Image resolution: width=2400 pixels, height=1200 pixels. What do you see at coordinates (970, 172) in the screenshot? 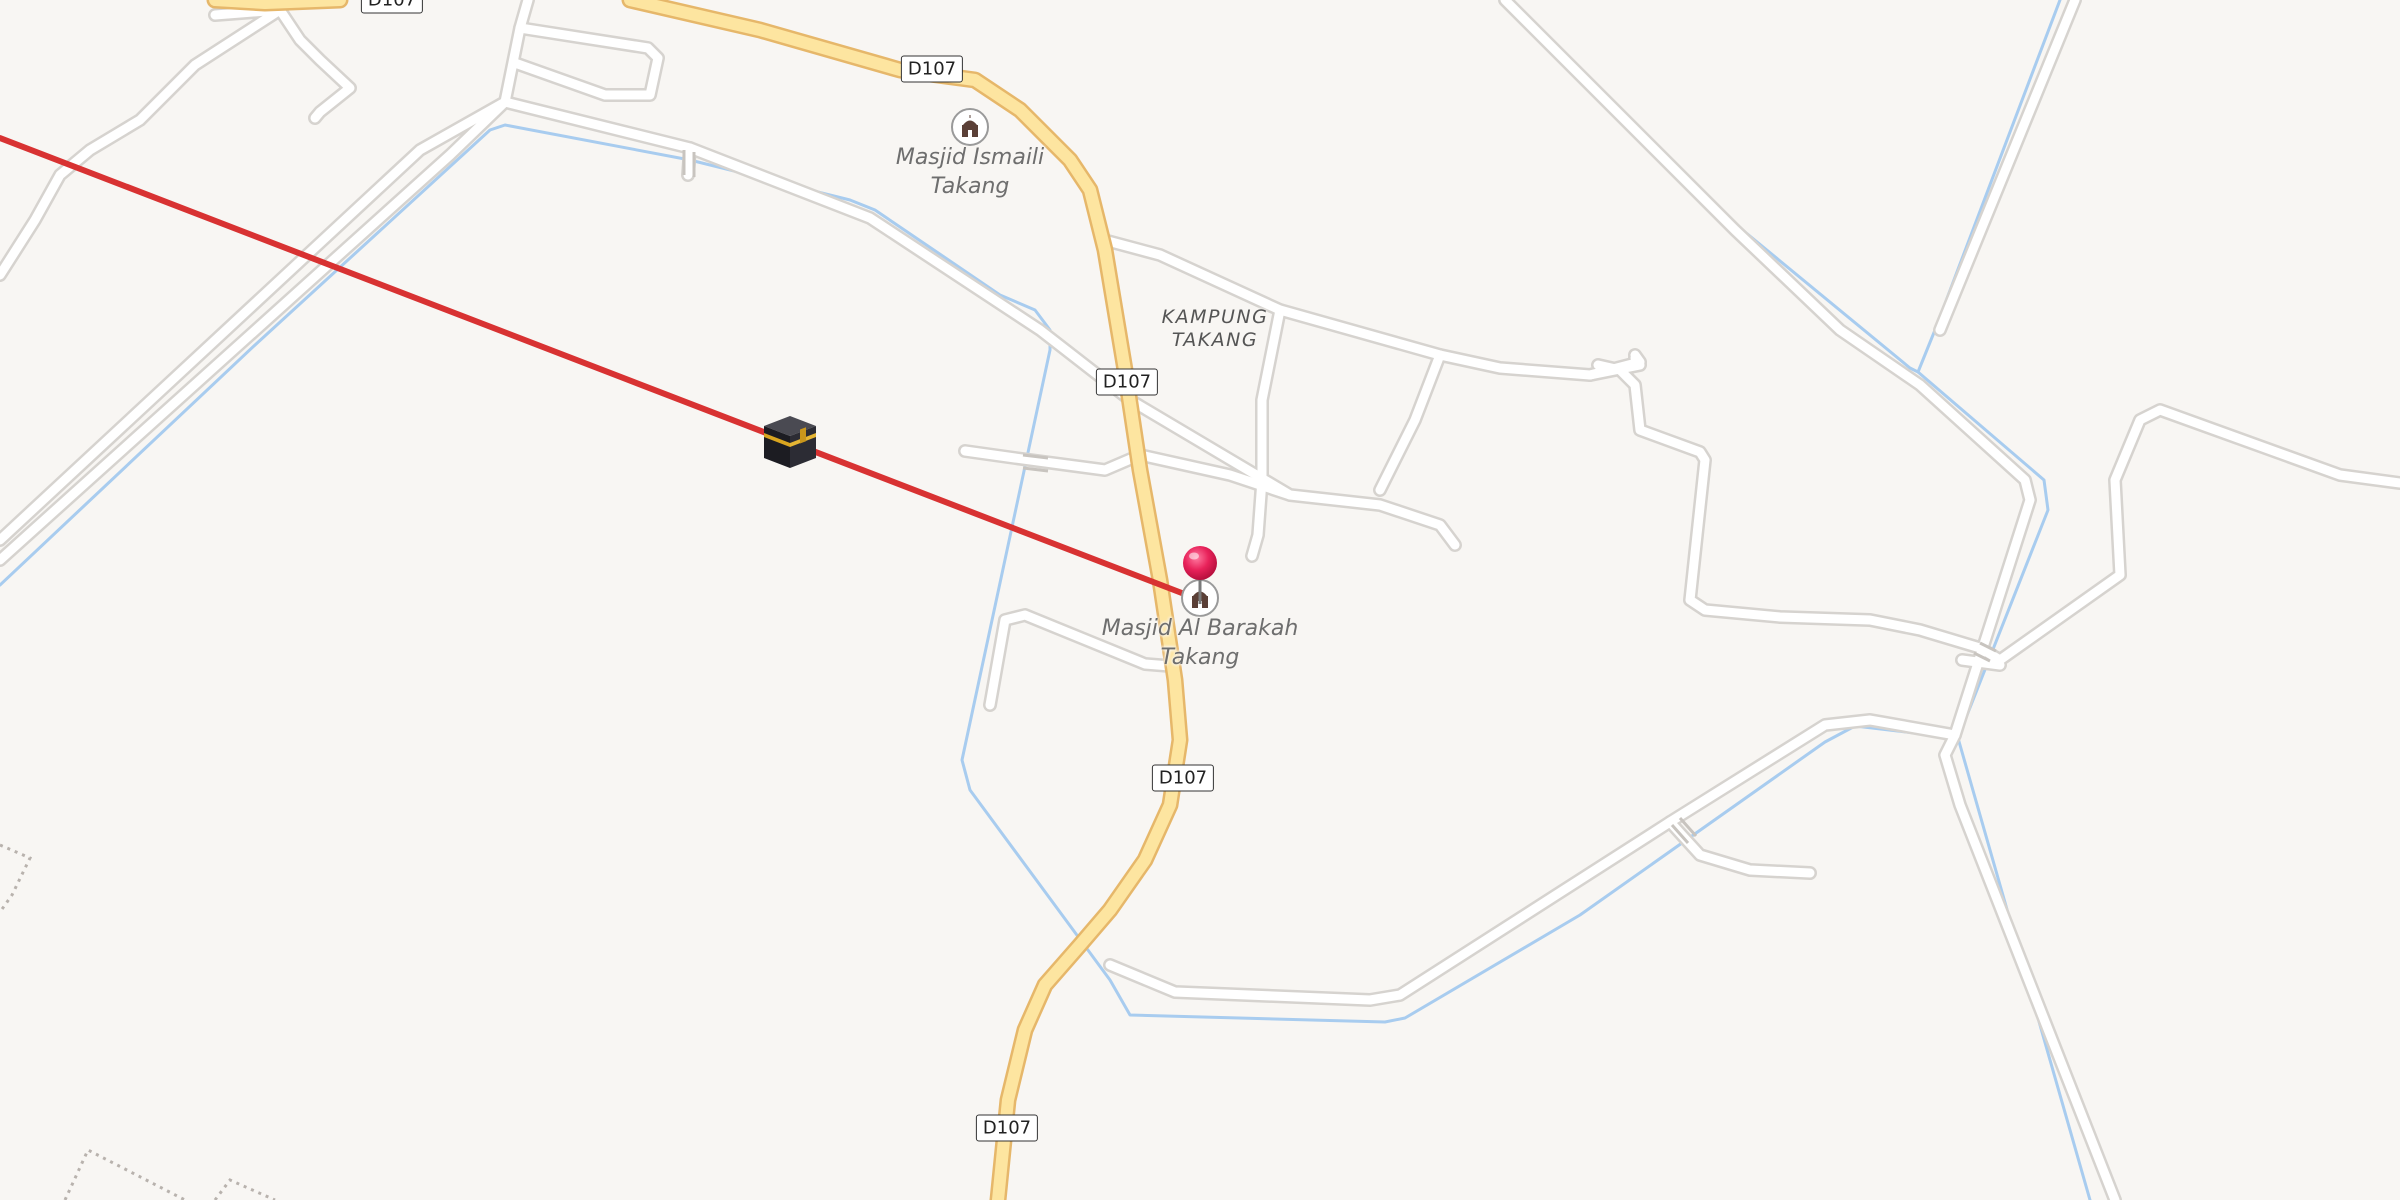
I see `poi-label: Masjid Ismaili Takang` at bounding box center [970, 172].